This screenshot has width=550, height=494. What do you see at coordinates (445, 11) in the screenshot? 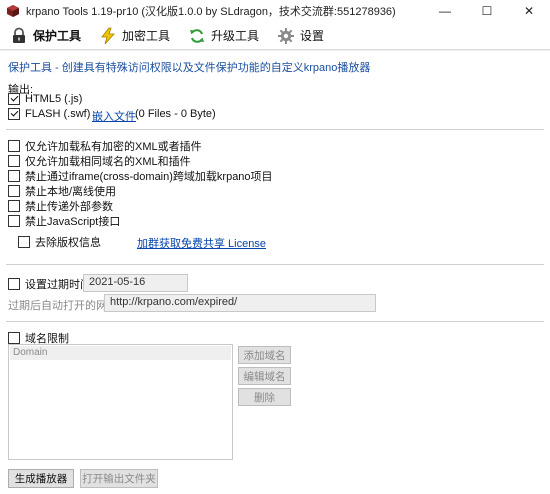
I see `minimize-button: —` at bounding box center [445, 11].